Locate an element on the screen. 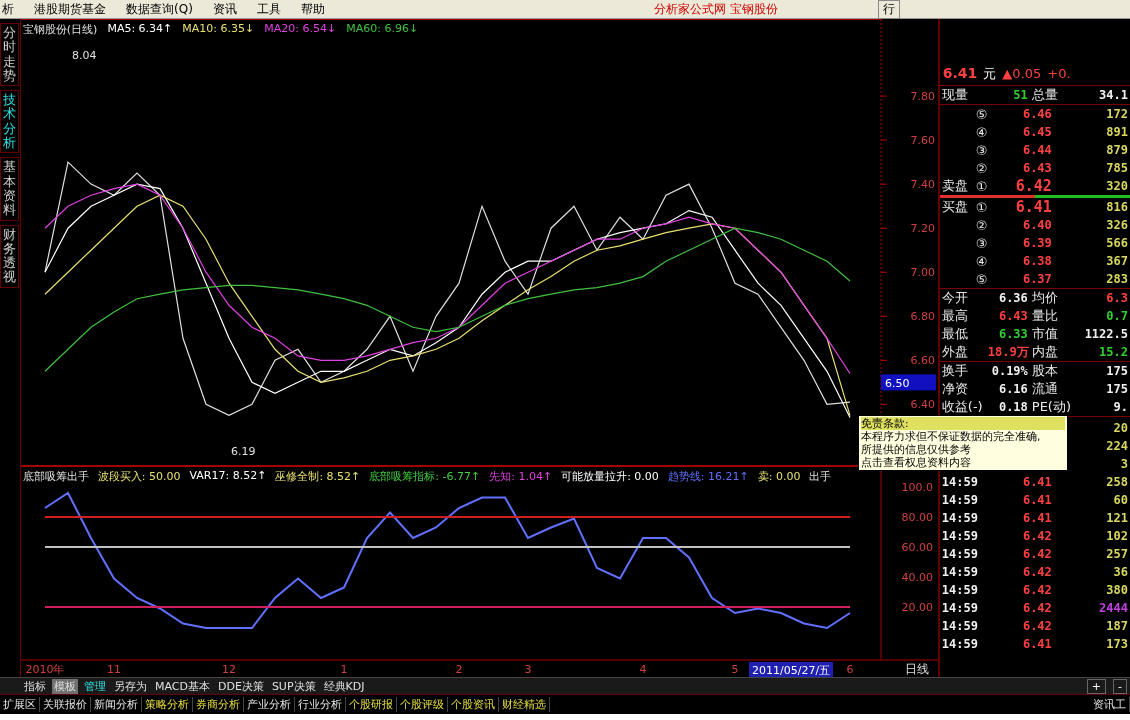 This screenshot has width=1130, height=720. field-value: 15.2 is located at coordinates (1113, 352).